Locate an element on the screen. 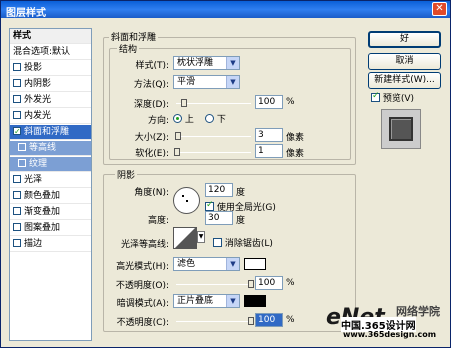 The image size is (451, 348). shadow-opacity-input: 100 is located at coordinates (269, 320).